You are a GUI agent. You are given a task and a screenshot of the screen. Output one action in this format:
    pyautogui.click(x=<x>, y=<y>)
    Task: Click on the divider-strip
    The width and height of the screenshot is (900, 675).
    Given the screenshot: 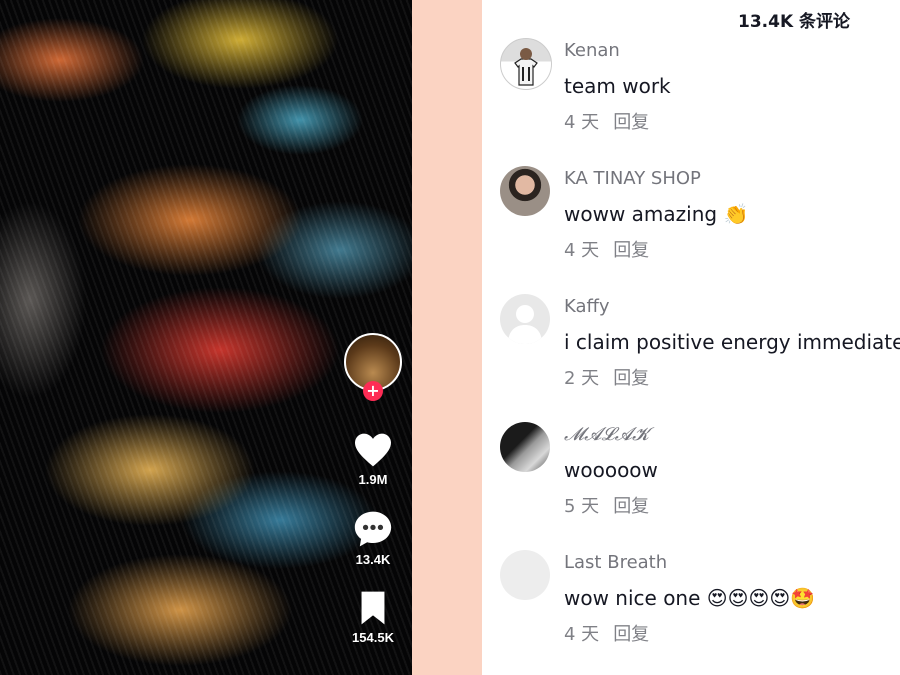 What is the action you would take?
    pyautogui.click(x=447, y=337)
    